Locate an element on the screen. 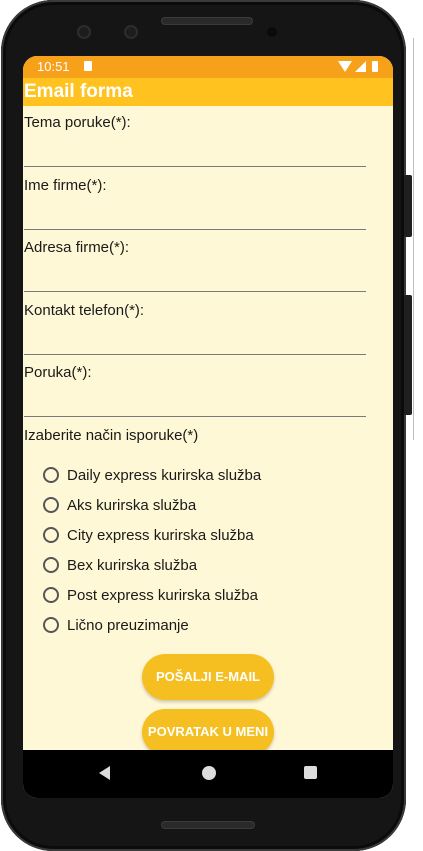 Image resolution: width=423 pixels, height=851 pixels. delivery-option-post-express: Post express kurirska služba is located at coordinates (150, 595).